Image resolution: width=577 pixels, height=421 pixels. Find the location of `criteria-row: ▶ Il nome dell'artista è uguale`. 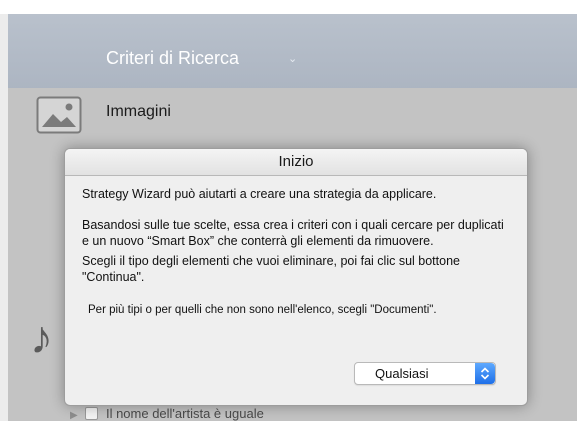

criteria-row: ▶ Il nome dell'artista è uguale is located at coordinates (167, 413).